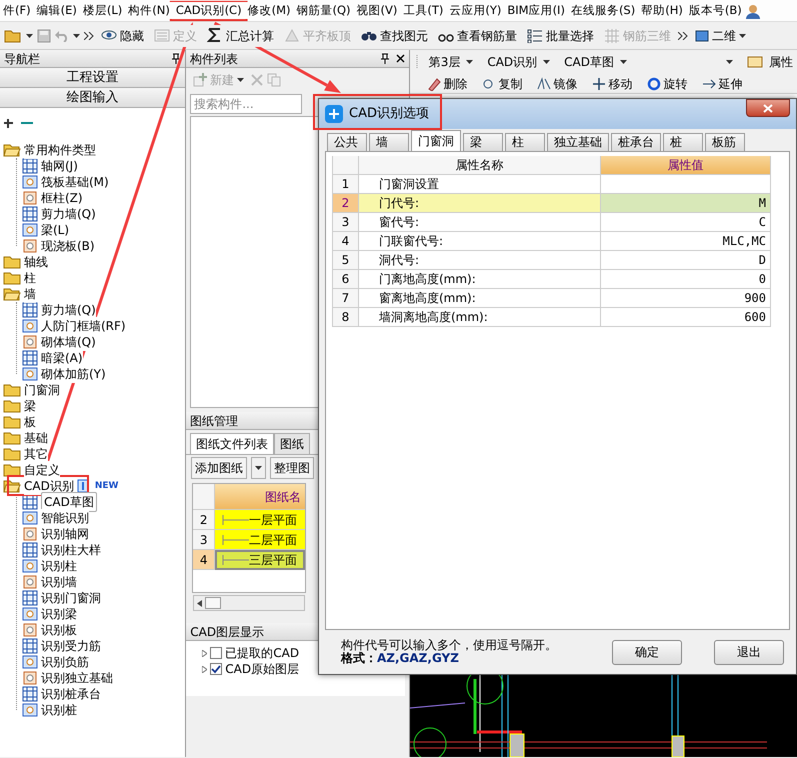 The height and width of the screenshot is (758, 797). Describe the element at coordinates (235, 539) in the screenshot. I see `tree-line-icon` at that location.